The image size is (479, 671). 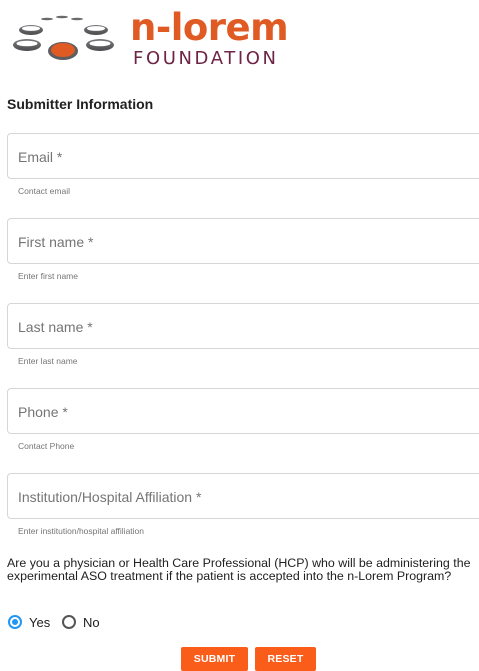 I want to click on section-title: Submitter Information, so click(x=80, y=104).